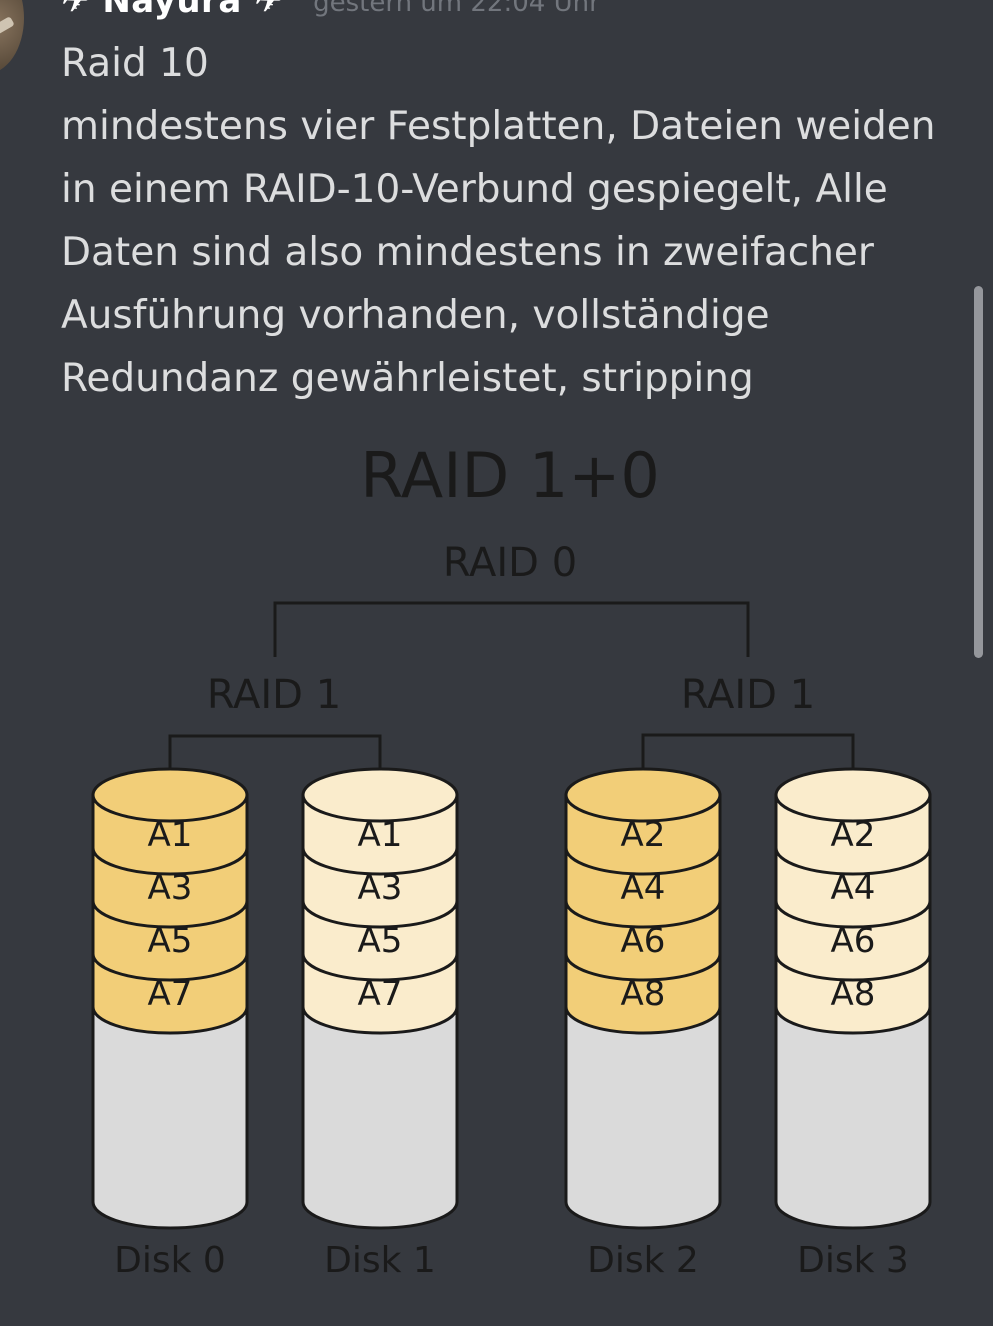  What do you see at coordinates (170, 1260) in the screenshot?
I see `disk-name: Disk 0` at bounding box center [170, 1260].